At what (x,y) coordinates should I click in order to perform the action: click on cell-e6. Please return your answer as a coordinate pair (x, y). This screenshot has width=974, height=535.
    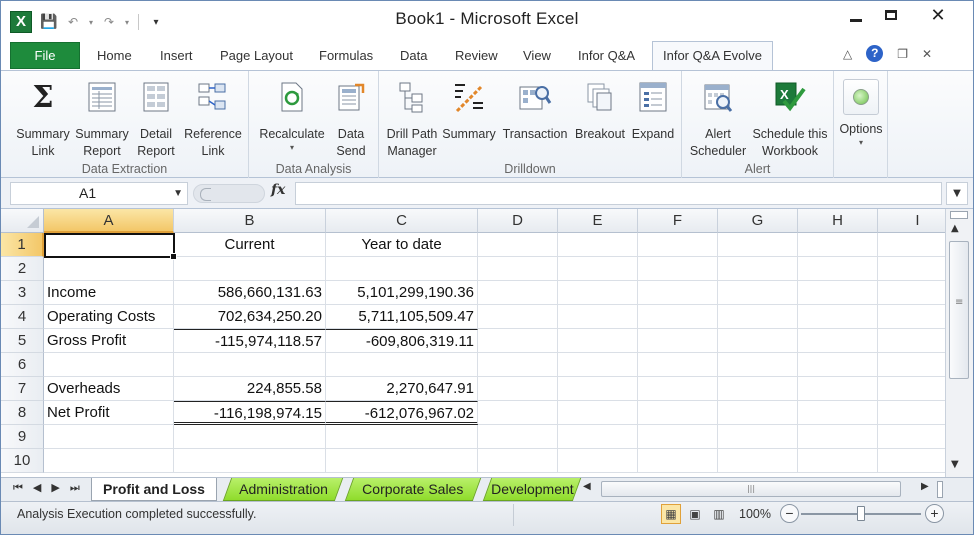
    Looking at the image, I should click on (598, 365).